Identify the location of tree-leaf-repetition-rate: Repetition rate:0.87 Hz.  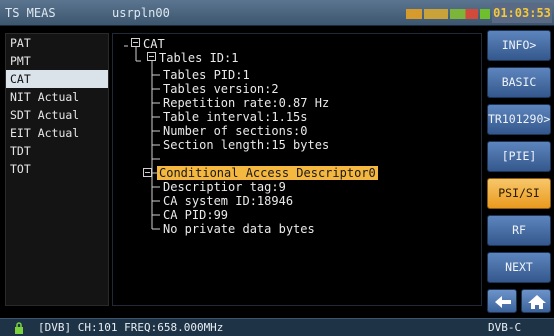
(246, 103).